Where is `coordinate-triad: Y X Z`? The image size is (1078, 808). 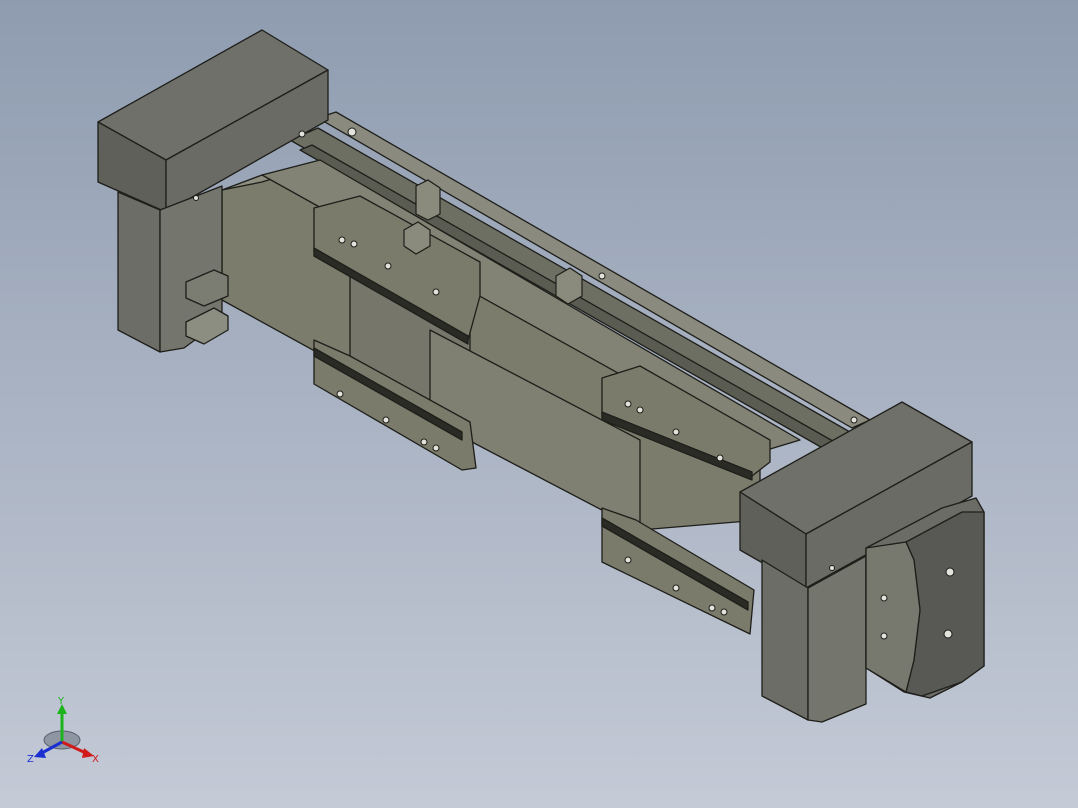 coordinate-triad: Y X Z is located at coordinates (63, 730).